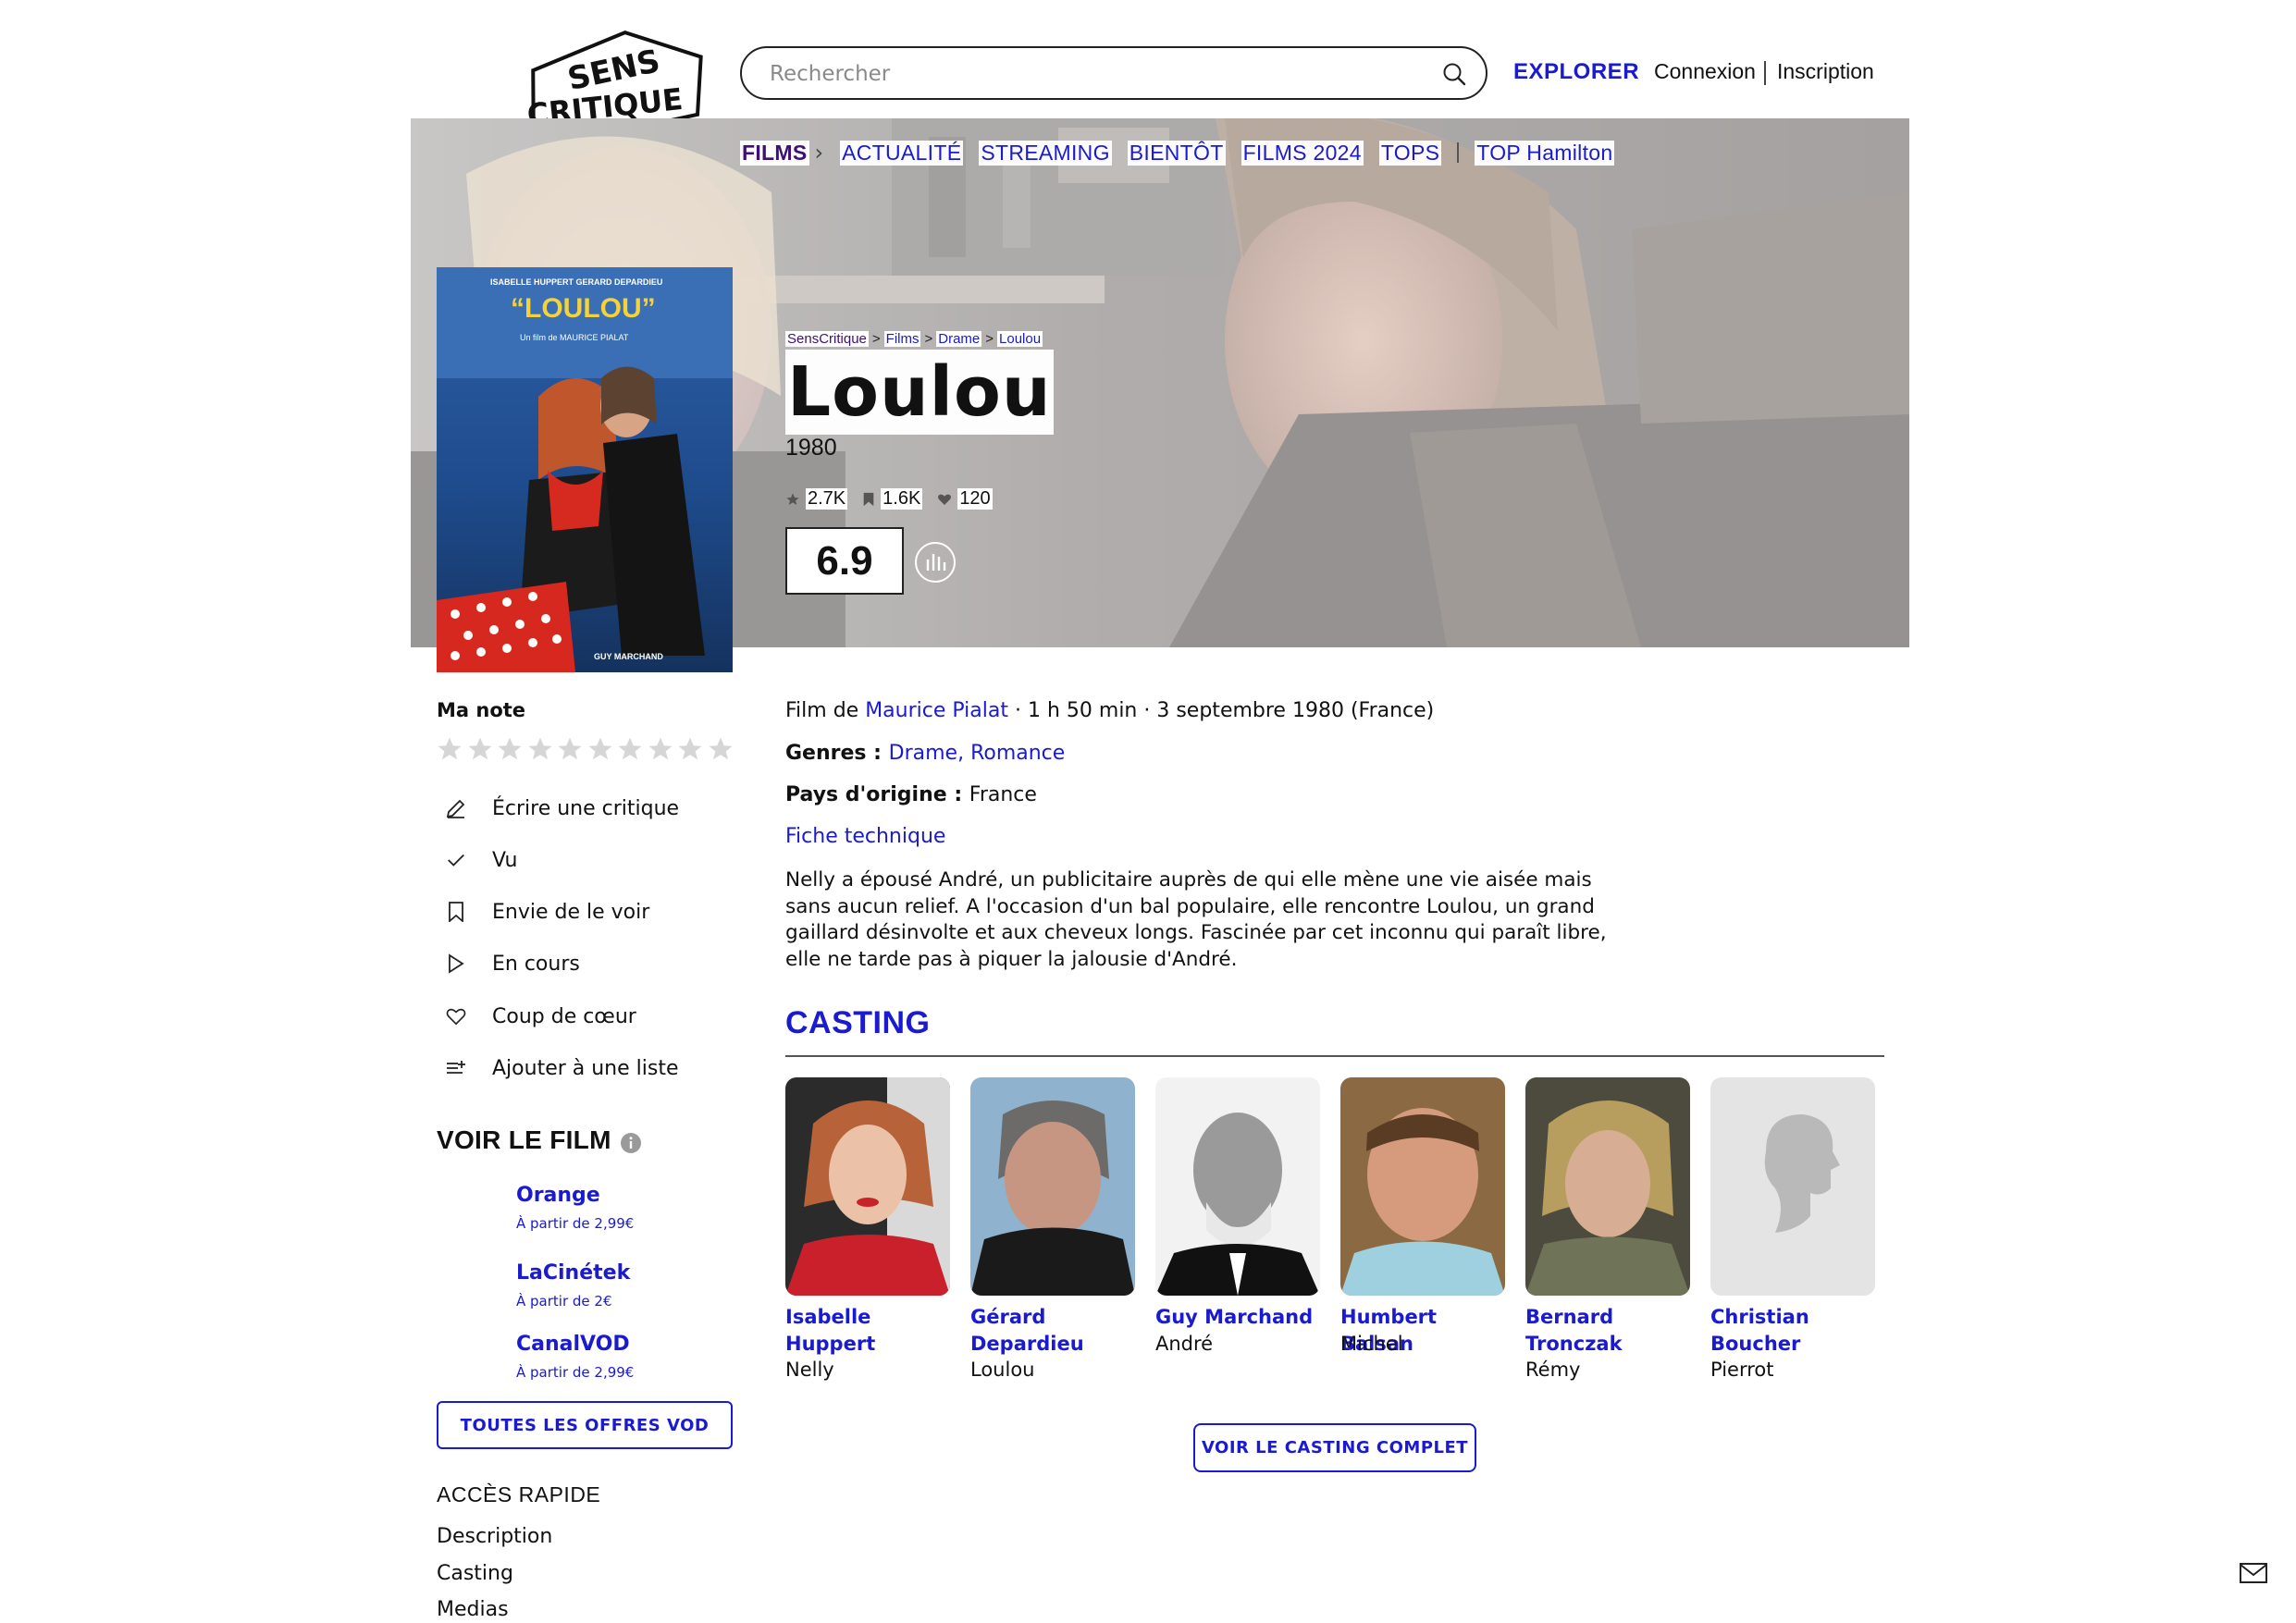 This screenshot has height=1623, width=2296. Describe the element at coordinates (481, 710) in the screenshot. I see `my-rating-label: Ma note` at that location.